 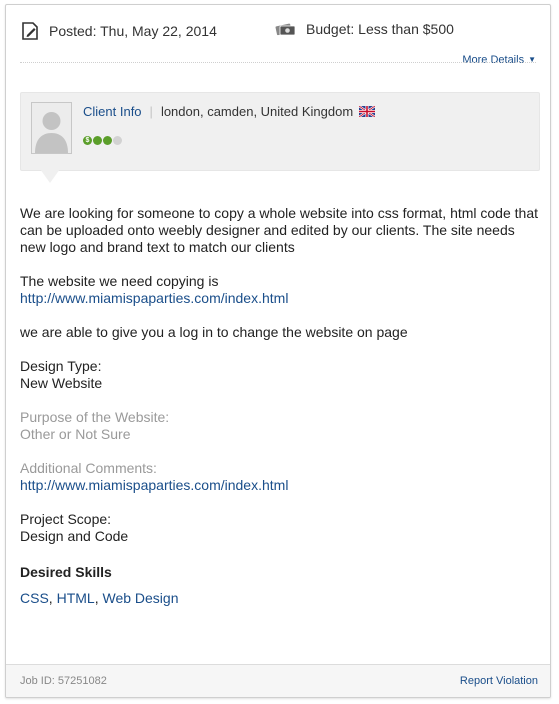 I want to click on skills-list: CSS, HTML, Web Design, so click(x=280, y=598).